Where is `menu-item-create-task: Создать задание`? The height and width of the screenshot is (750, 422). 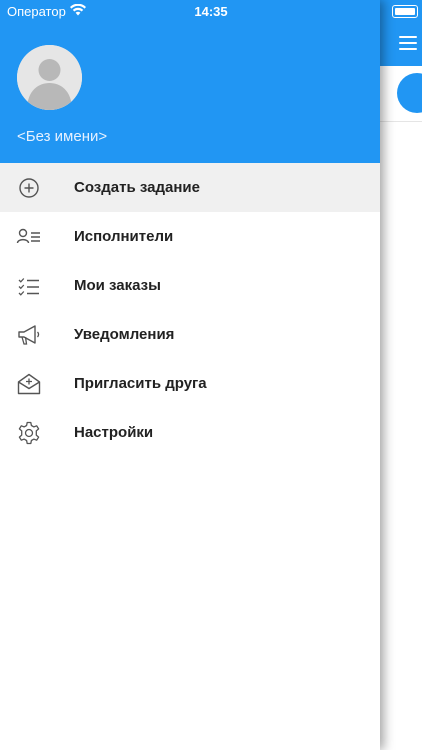
menu-item-create-task: Создать задание is located at coordinates (190, 187).